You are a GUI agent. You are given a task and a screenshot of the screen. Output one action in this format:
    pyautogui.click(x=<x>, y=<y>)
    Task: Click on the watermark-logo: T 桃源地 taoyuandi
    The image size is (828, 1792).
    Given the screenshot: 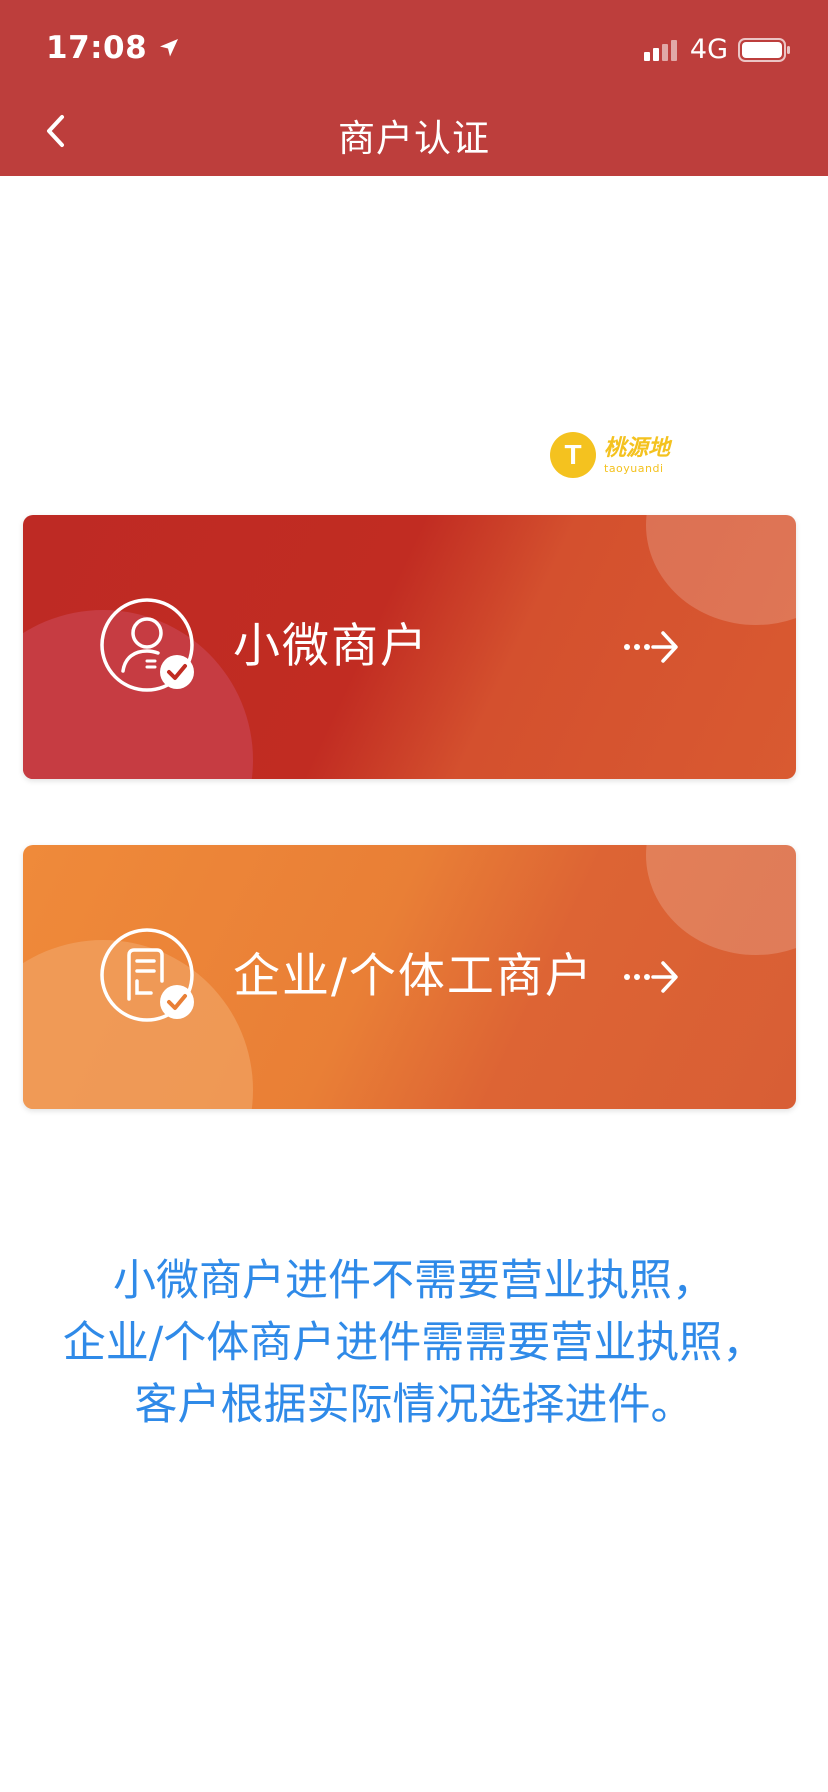 What is the action you would take?
    pyautogui.click(x=610, y=455)
    